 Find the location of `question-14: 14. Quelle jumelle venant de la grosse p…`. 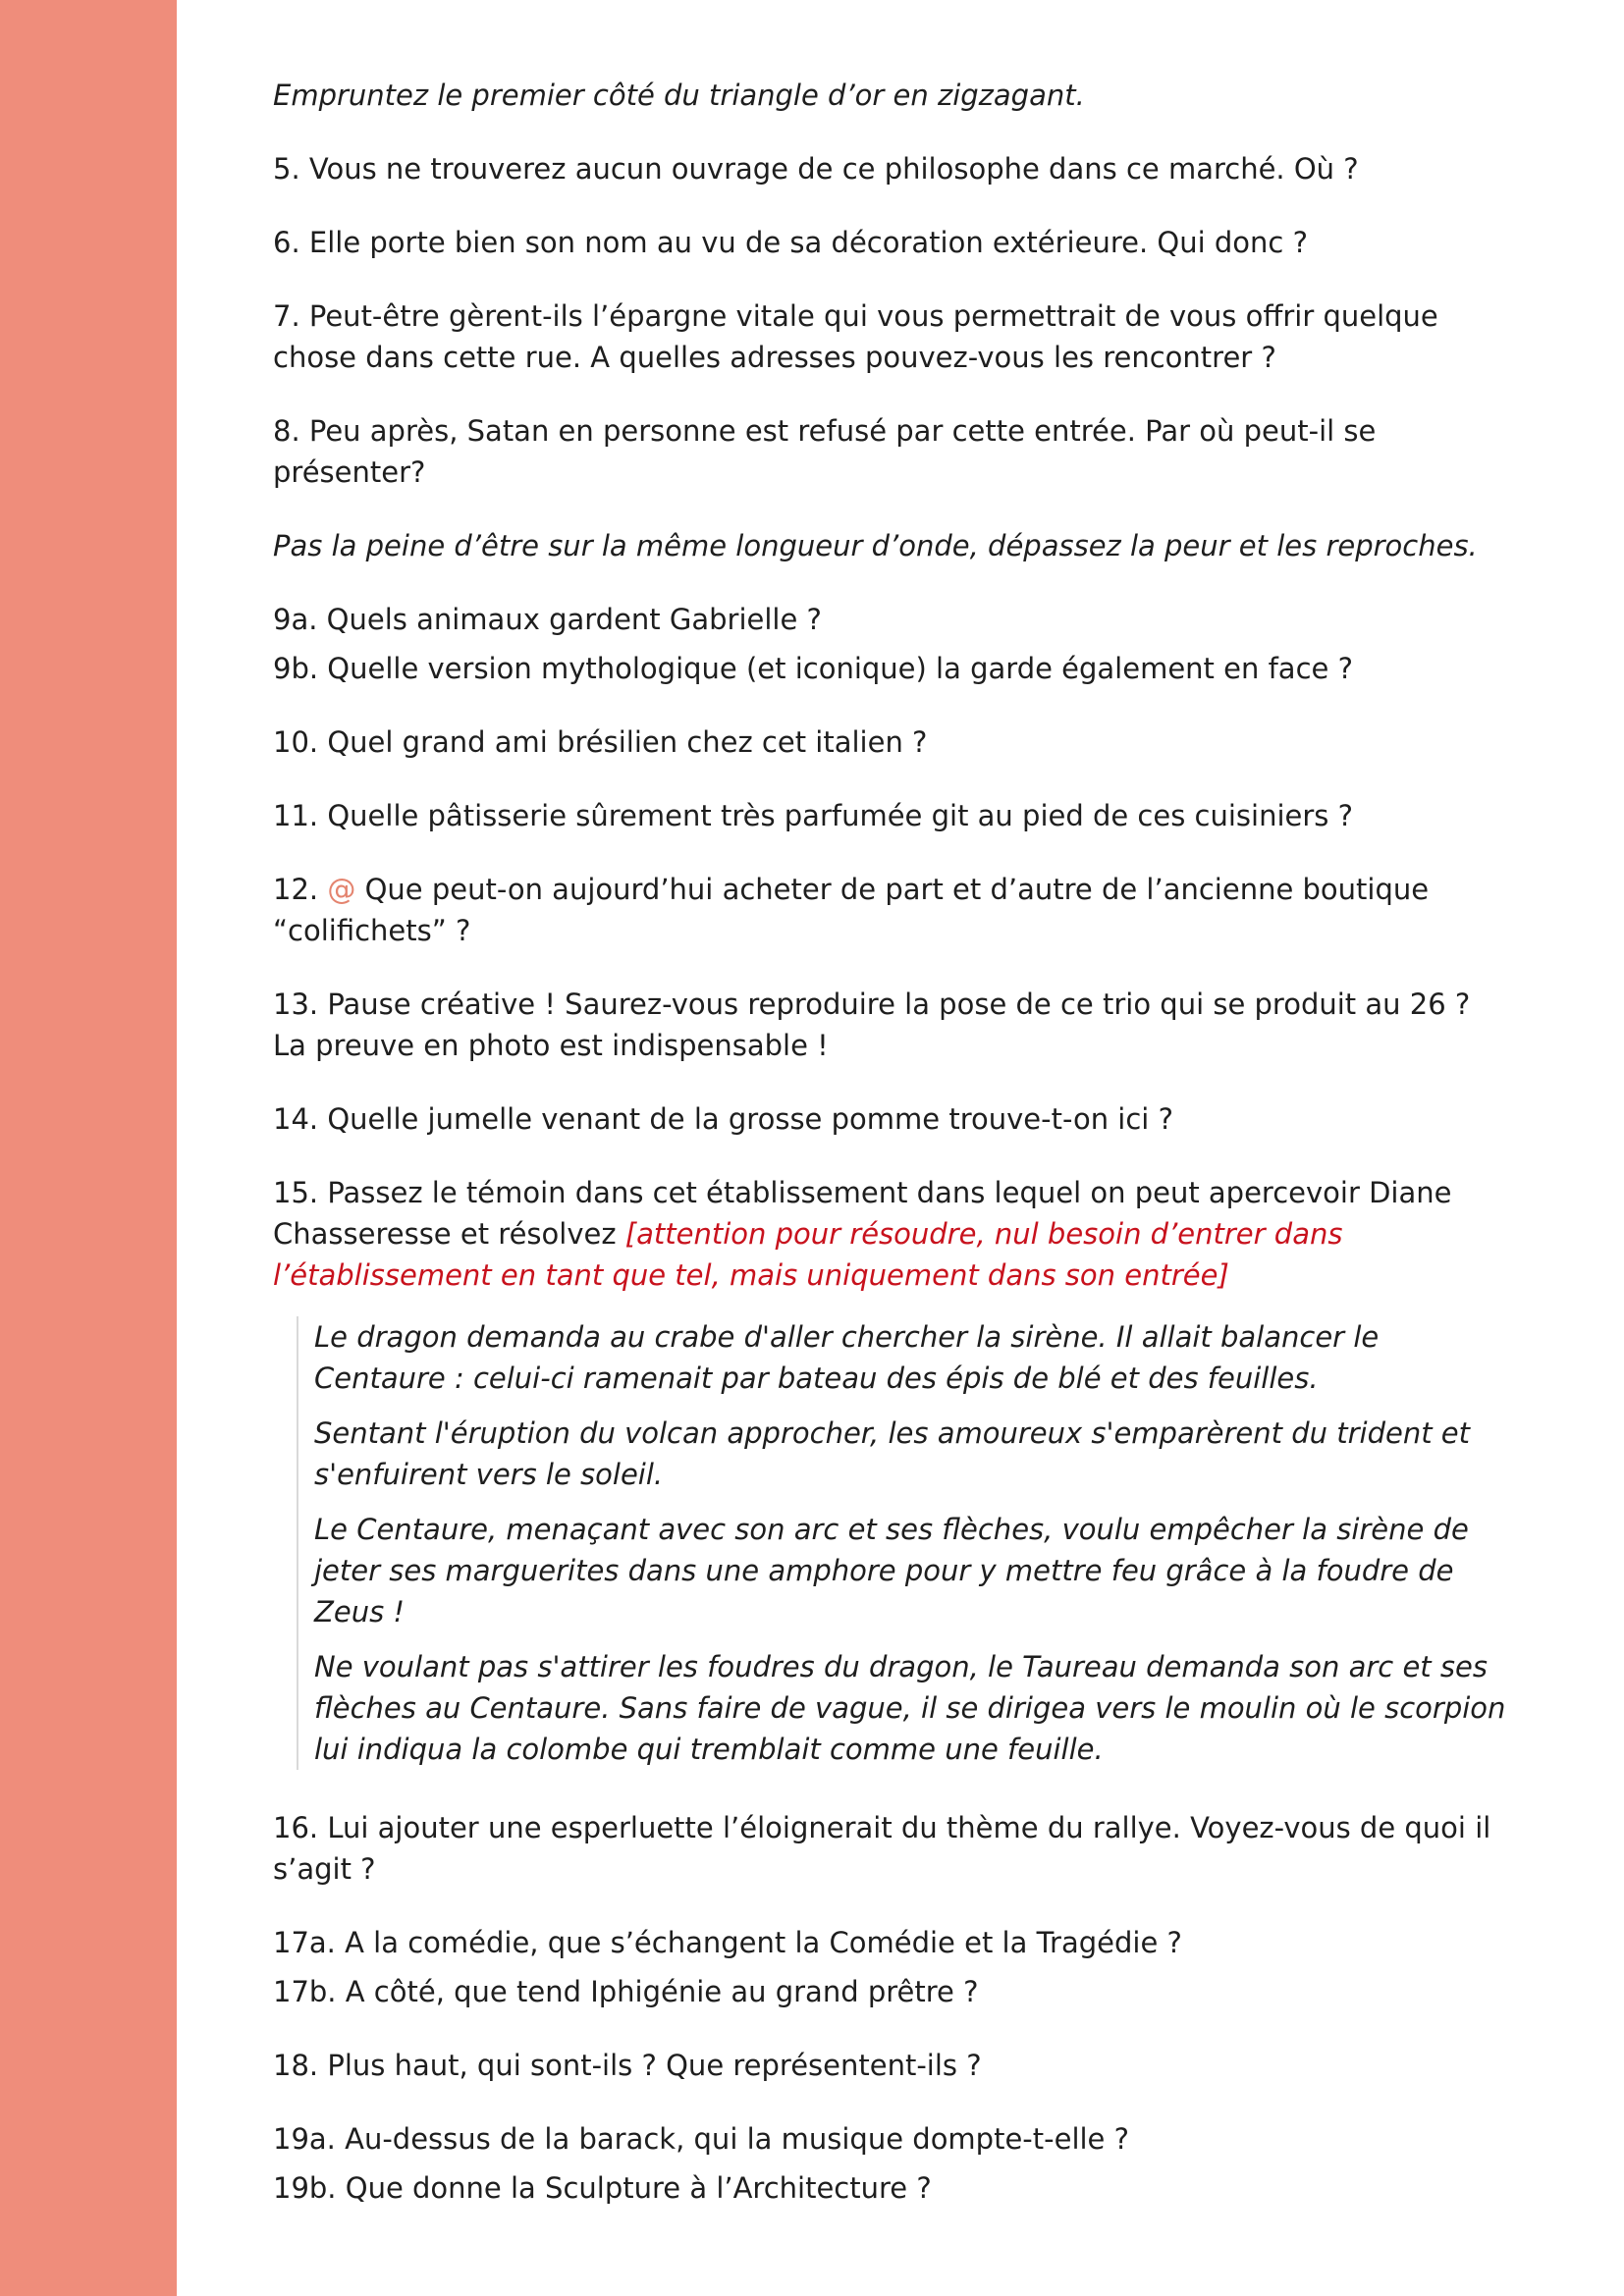

question-14: 14. Quelle jumelle venant de la grosse p… is located at coordinates (723, 1119).